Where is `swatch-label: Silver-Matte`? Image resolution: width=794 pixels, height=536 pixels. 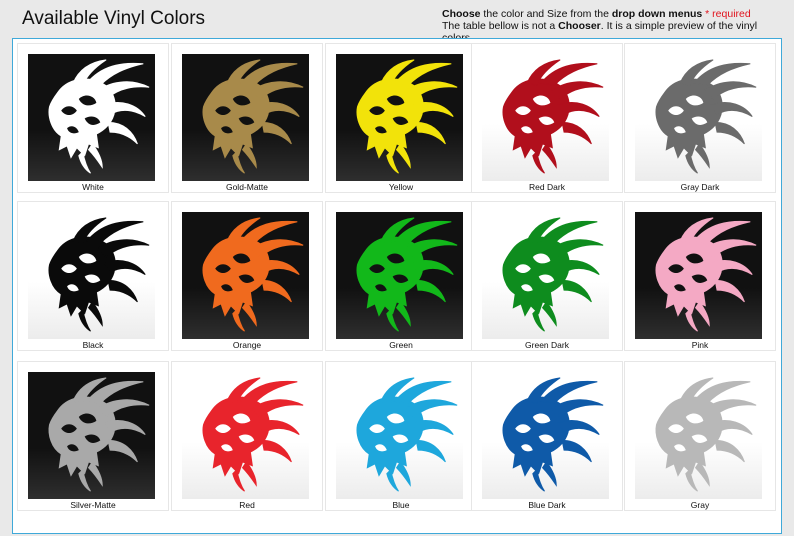 swatch-label: Silver-Matte is located at coordinates (93, 505).